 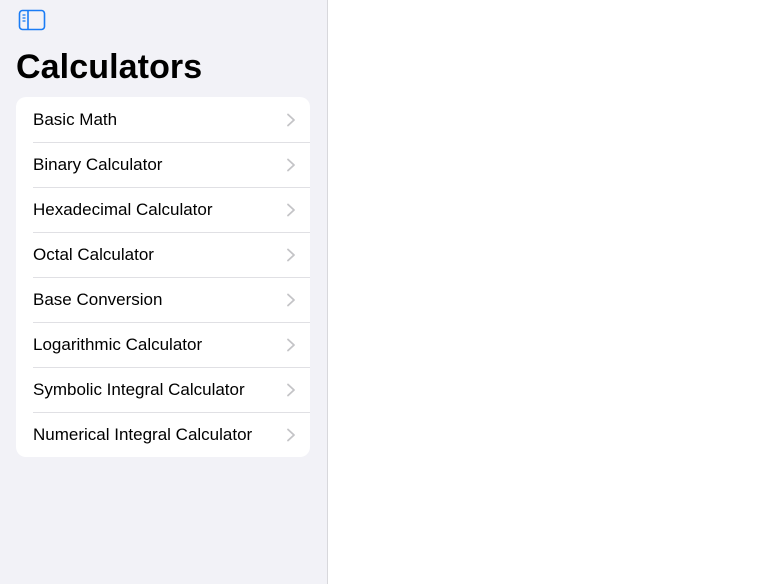 I want to click on list-item-binary-calculator: Binary Calculator, so click(x=163, y=164).